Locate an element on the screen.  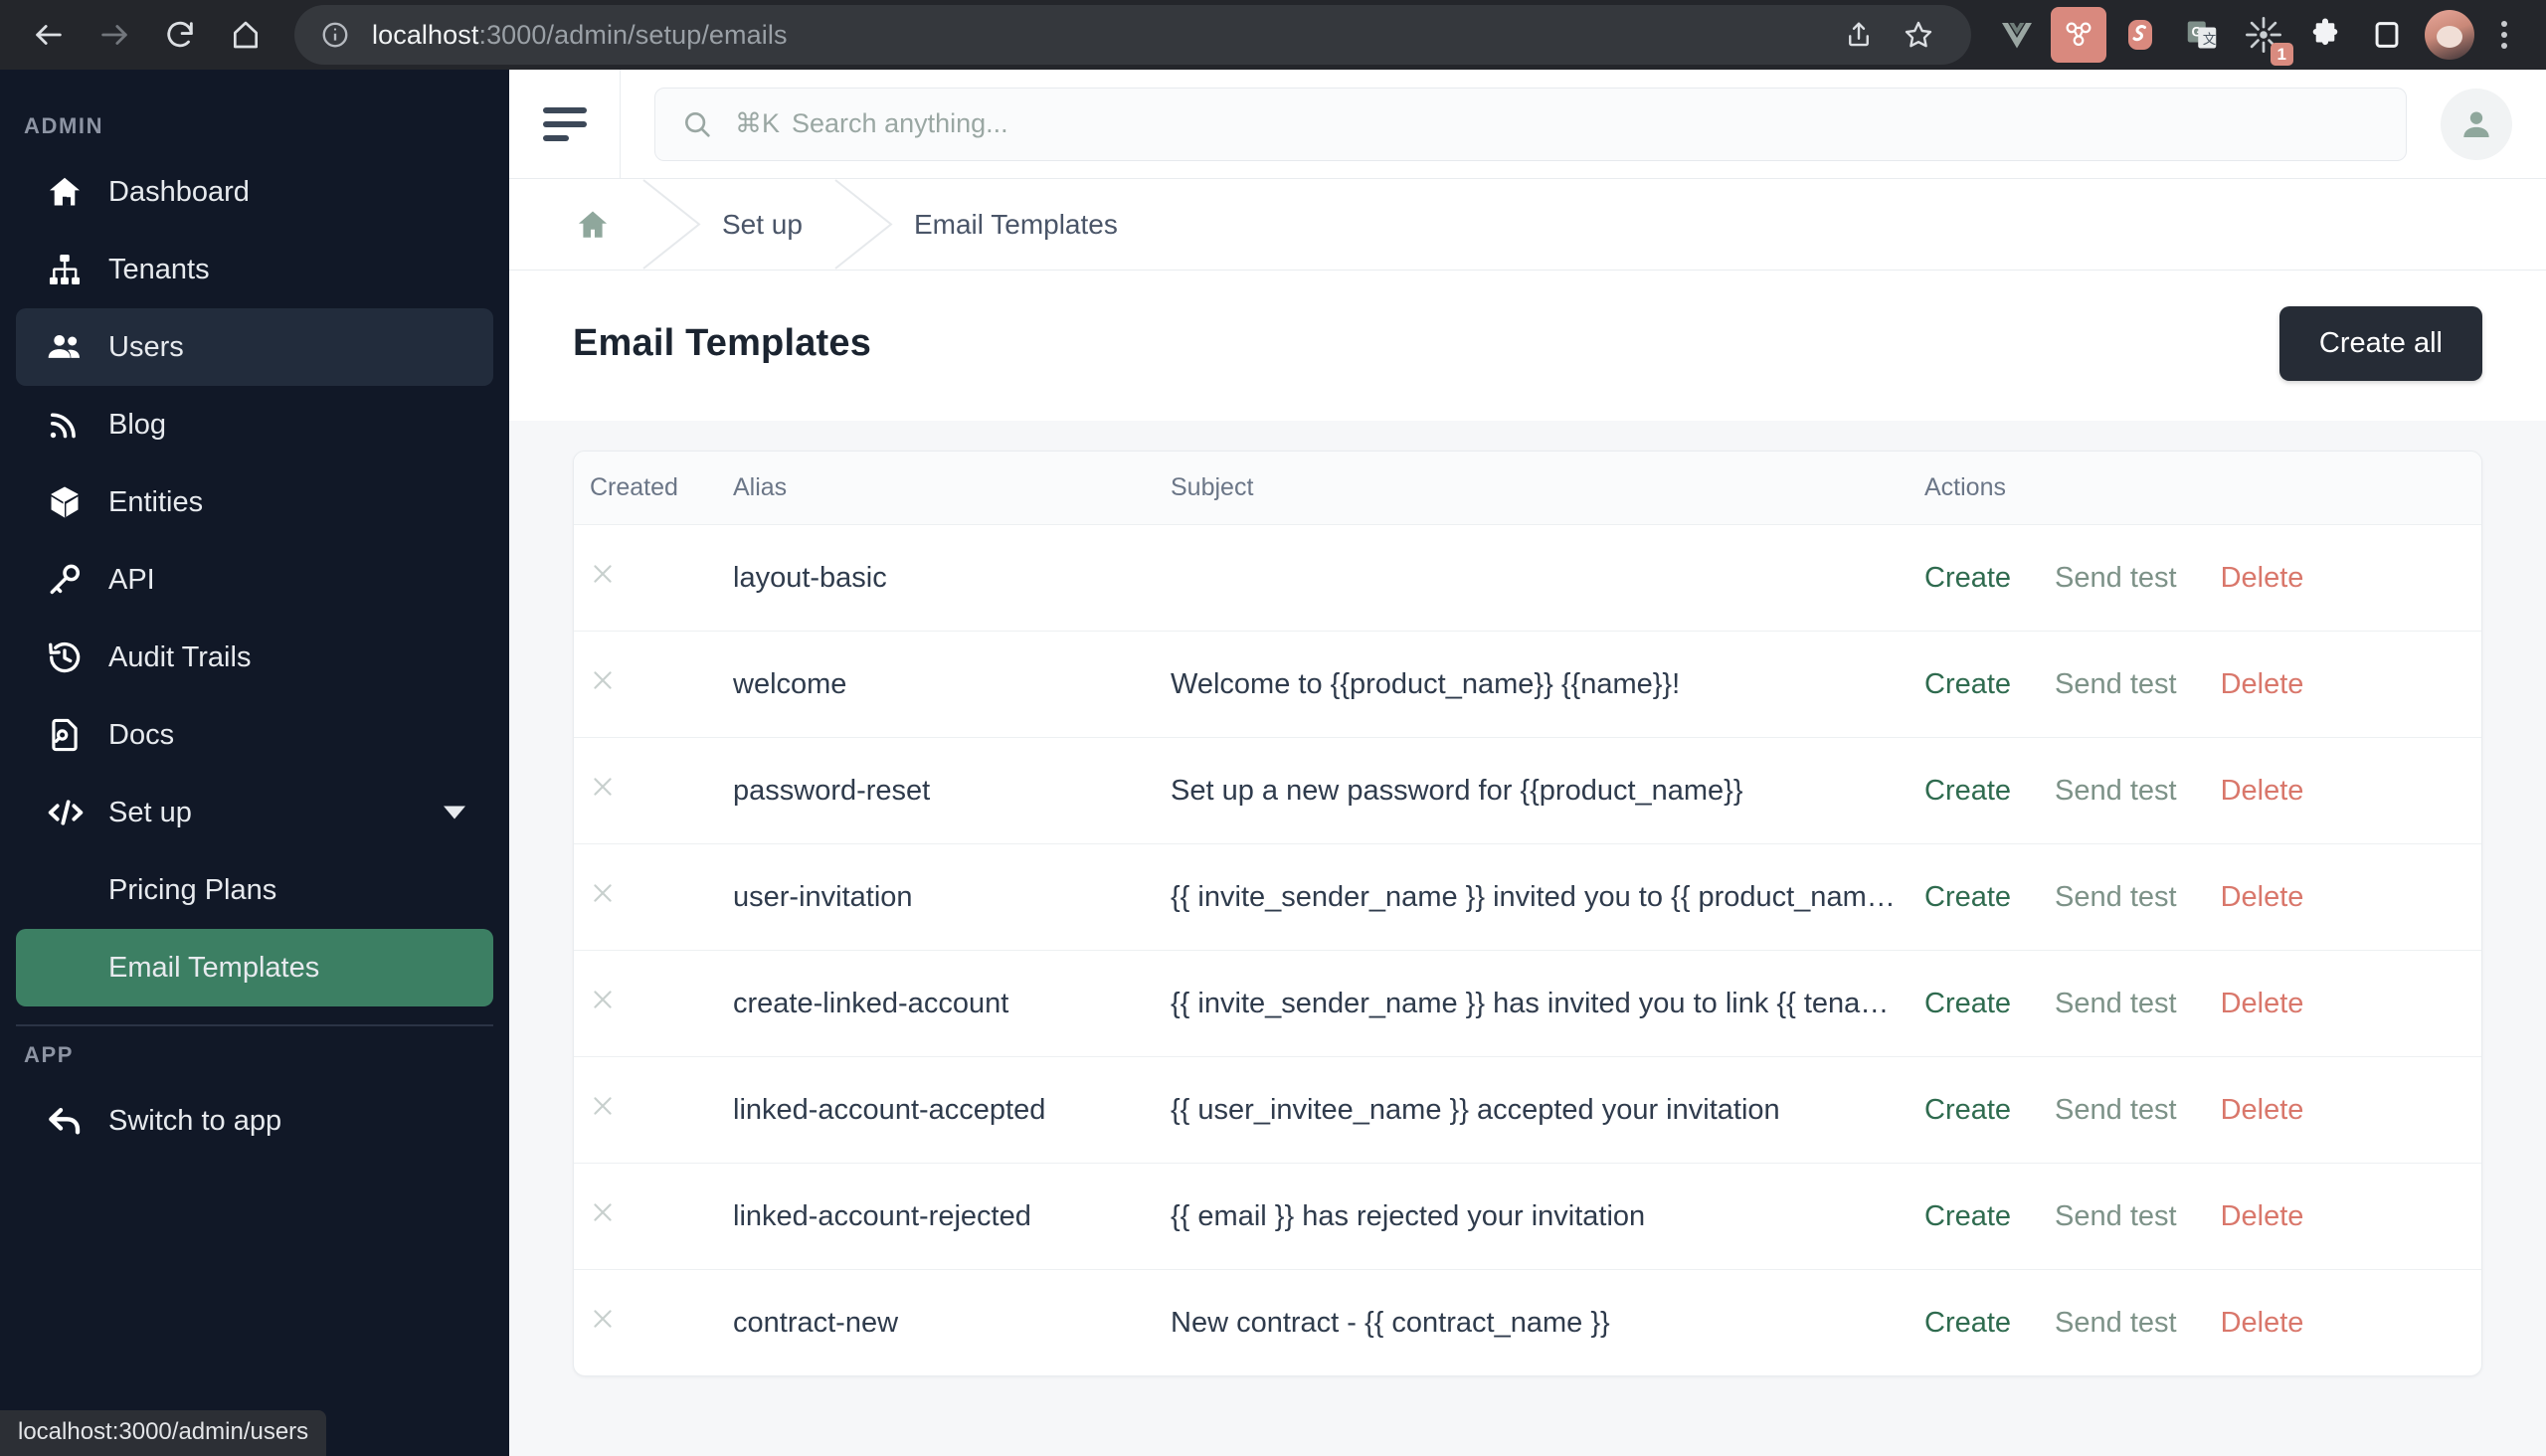
sidebar-toggle-button is located at coordinates (565, 124).